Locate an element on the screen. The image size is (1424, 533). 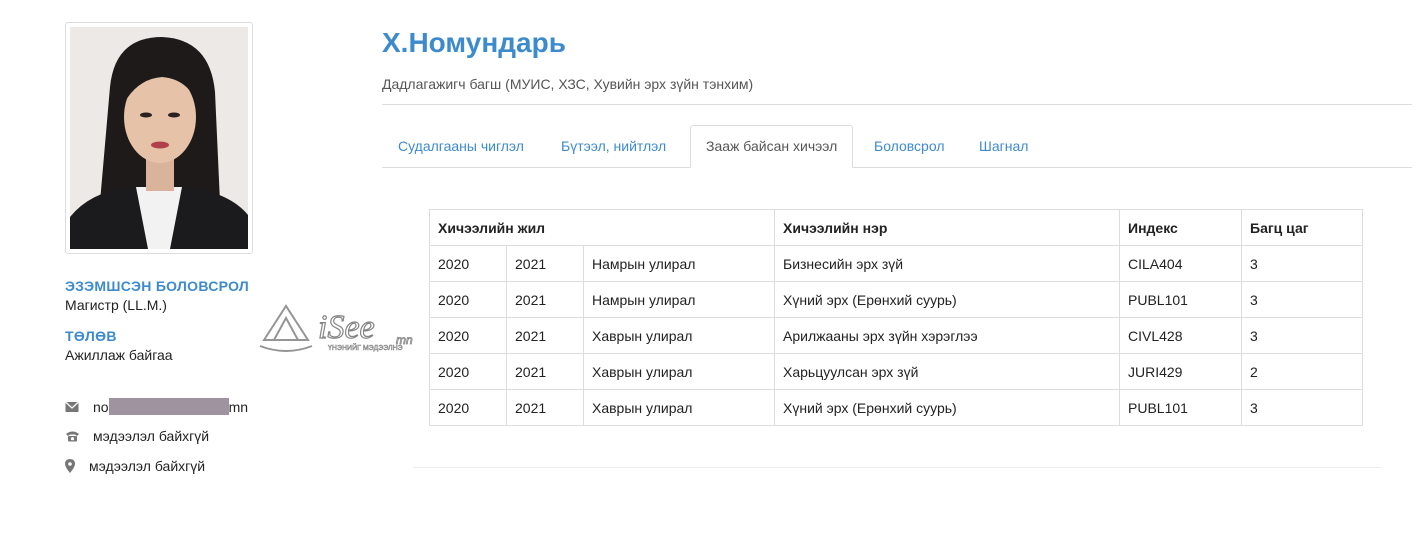
status-section: ТӨЛӨВ Ажиллаж байгаа is located at coordinates (119, 345).